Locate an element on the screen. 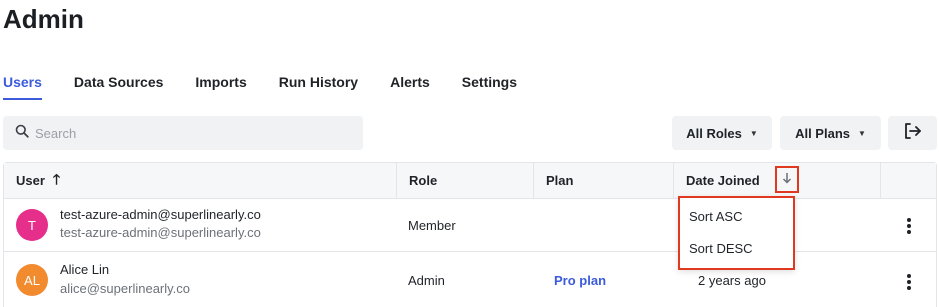  roles-filter-dropdown: All Roles ▼ is located at coordinates (722, 133).